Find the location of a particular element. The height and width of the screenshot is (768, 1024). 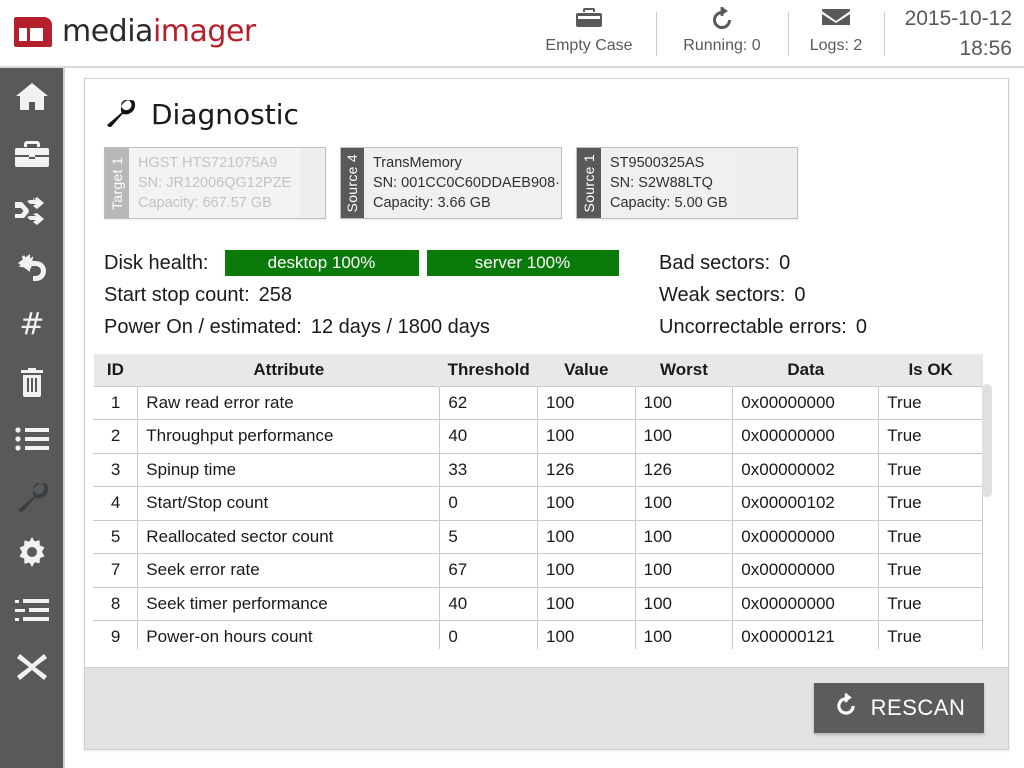

sidebar-item-transfer is located at coordinates (31, 210).